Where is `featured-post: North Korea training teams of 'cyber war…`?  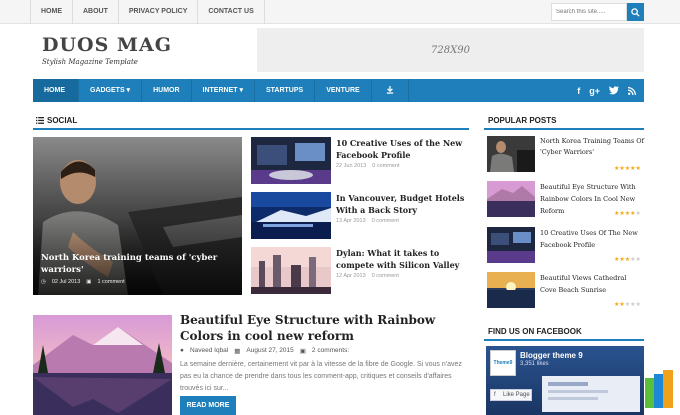 featured-post: North Korea training teams of 'cyber war… is located at coordinates (137, 216).